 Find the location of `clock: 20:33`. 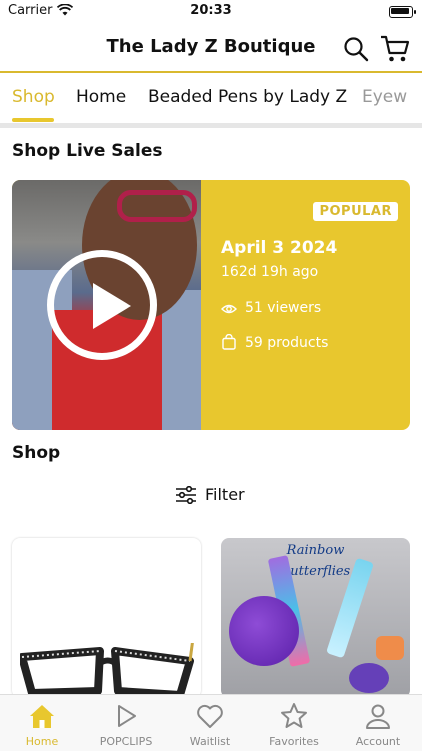

clock: 20:33 is located at coordinates (211, 10).